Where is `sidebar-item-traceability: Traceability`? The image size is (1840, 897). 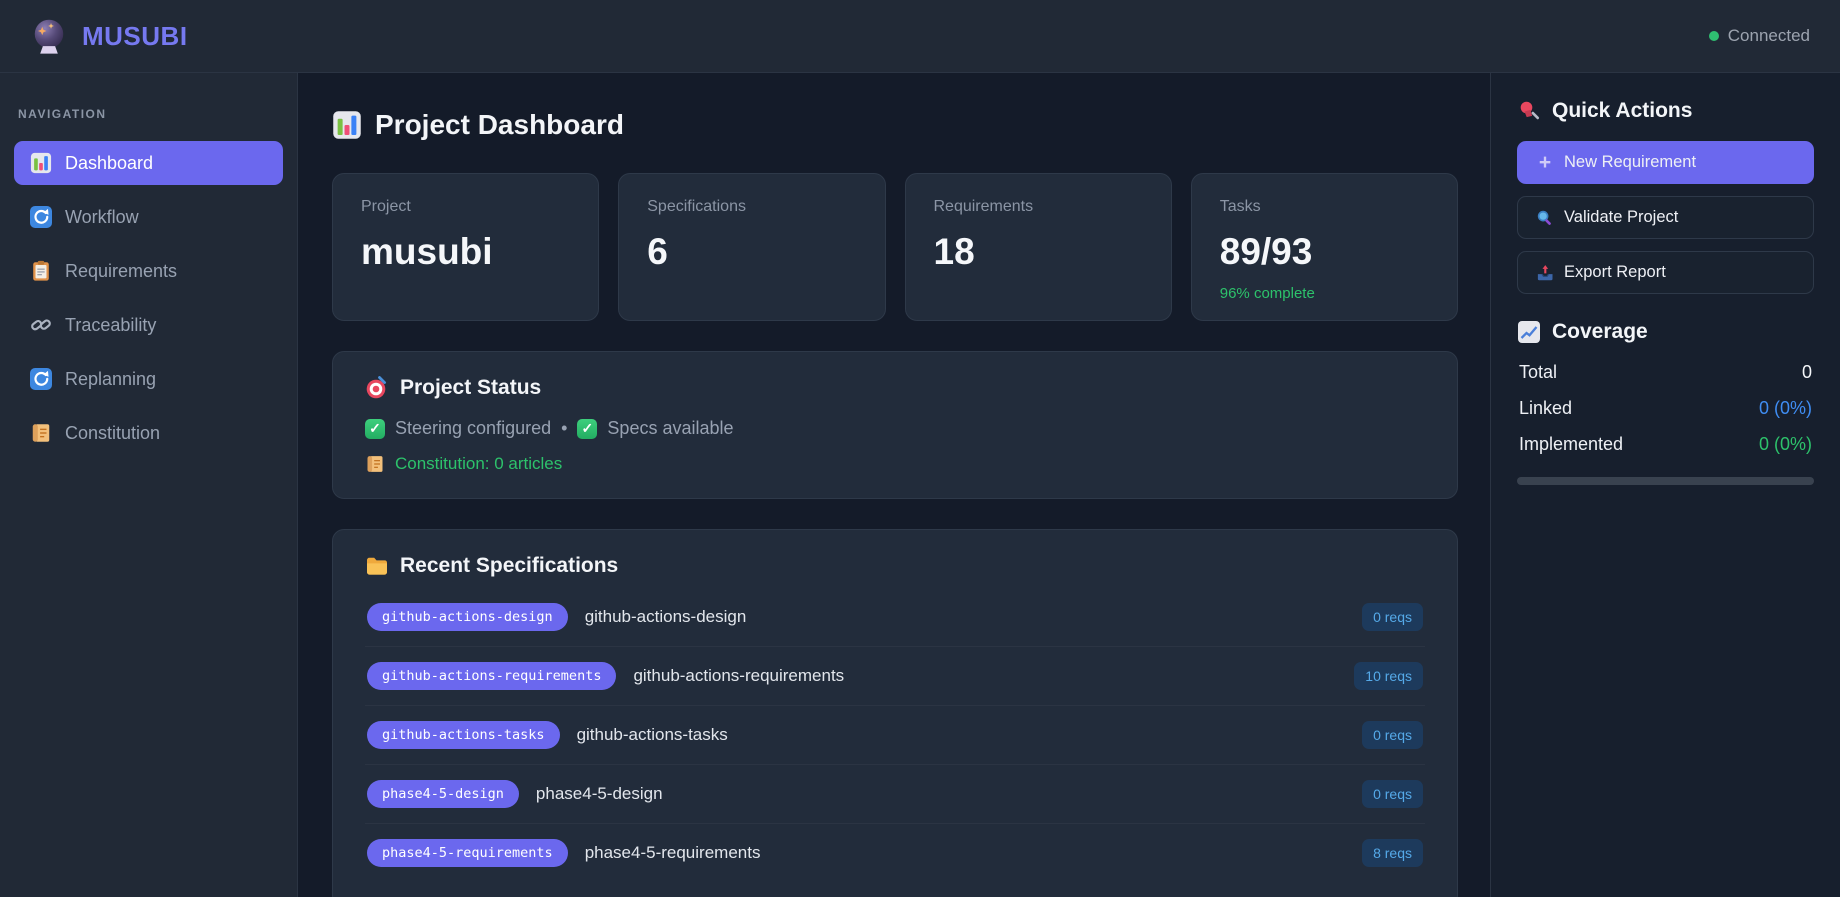
sidebar-item-traceability: Traceability is located at coordinates (148, 325).